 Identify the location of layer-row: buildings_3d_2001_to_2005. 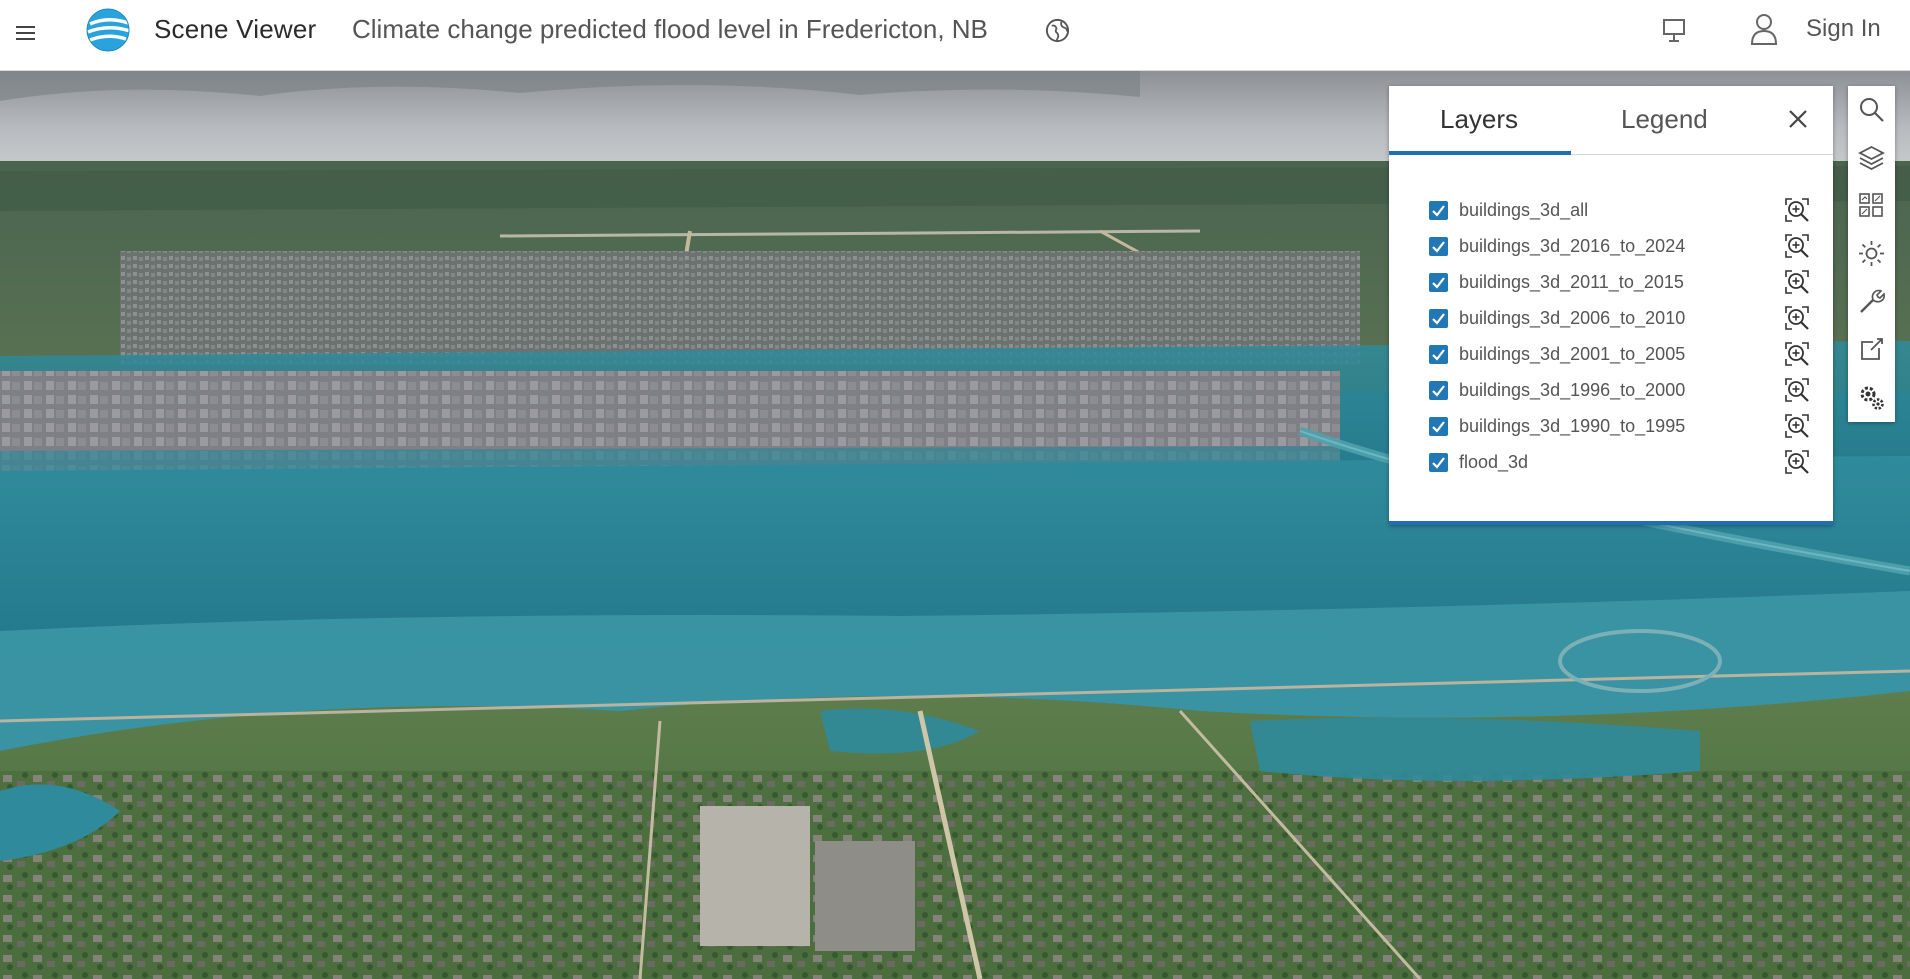
(1611, 361).